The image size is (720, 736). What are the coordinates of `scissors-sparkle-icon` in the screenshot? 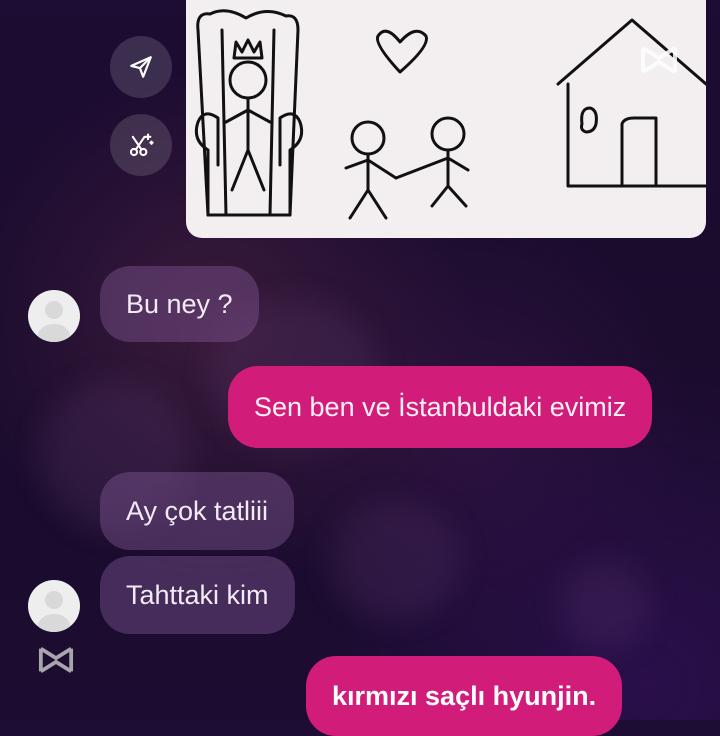 It's located at (141, 145).